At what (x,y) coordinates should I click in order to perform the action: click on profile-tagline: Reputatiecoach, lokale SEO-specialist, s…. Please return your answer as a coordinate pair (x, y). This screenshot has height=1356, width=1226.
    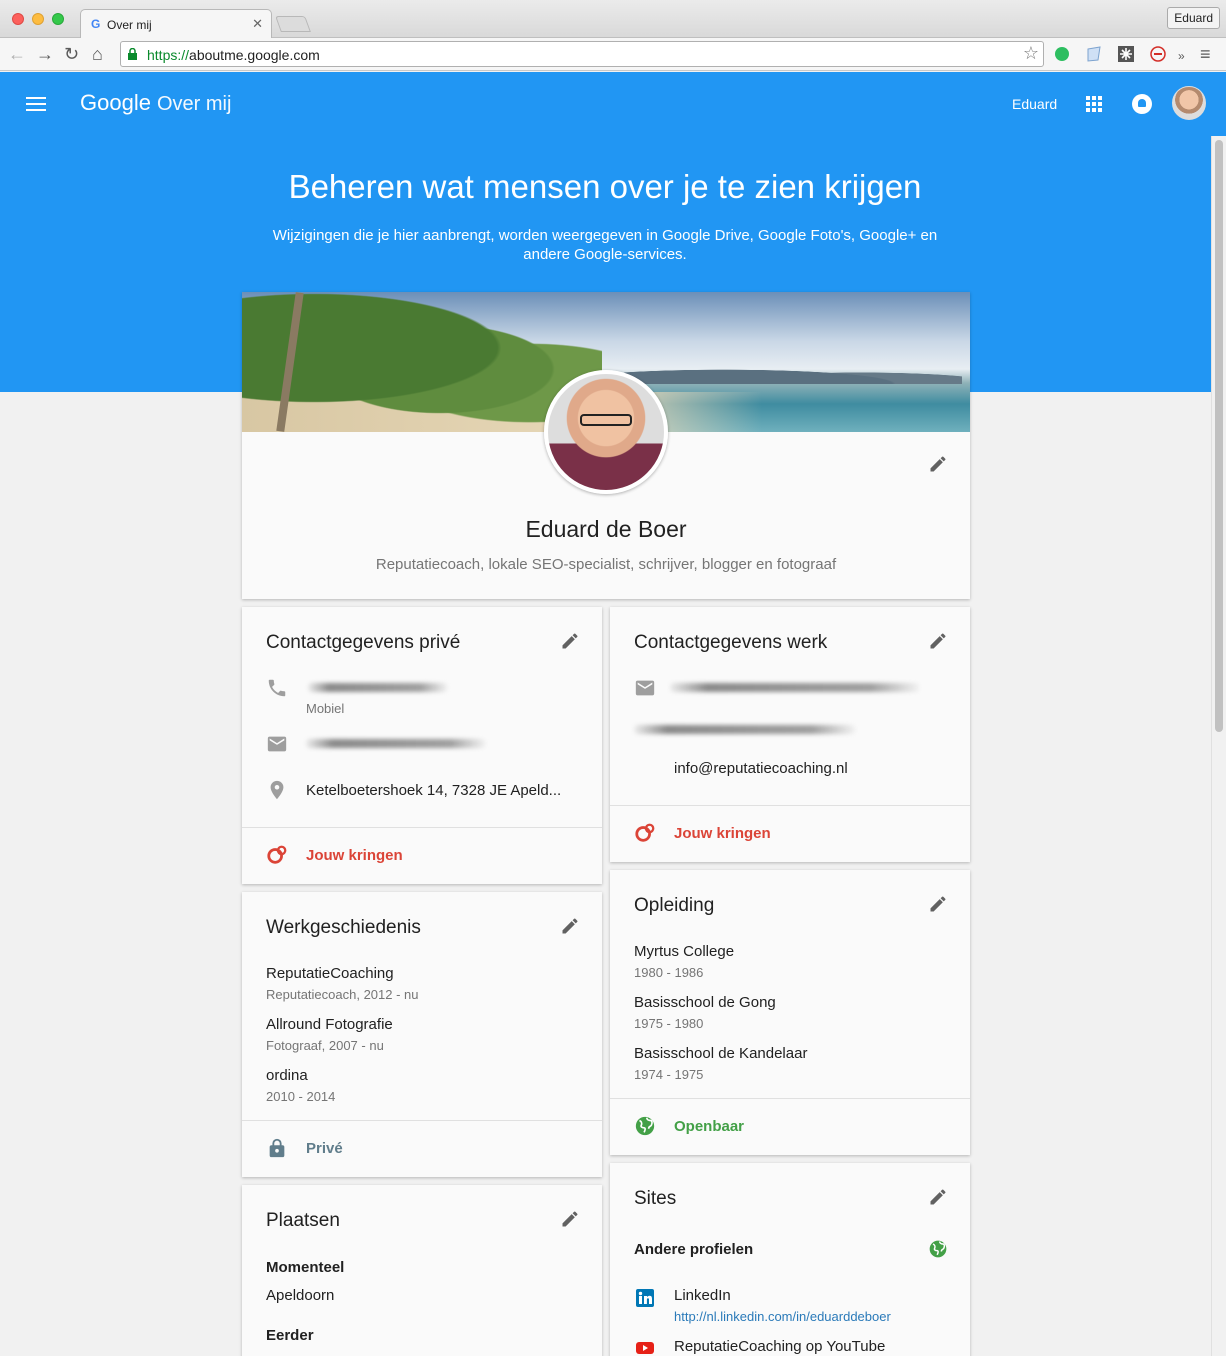
    Looking at the image, I should click on (606, 564).